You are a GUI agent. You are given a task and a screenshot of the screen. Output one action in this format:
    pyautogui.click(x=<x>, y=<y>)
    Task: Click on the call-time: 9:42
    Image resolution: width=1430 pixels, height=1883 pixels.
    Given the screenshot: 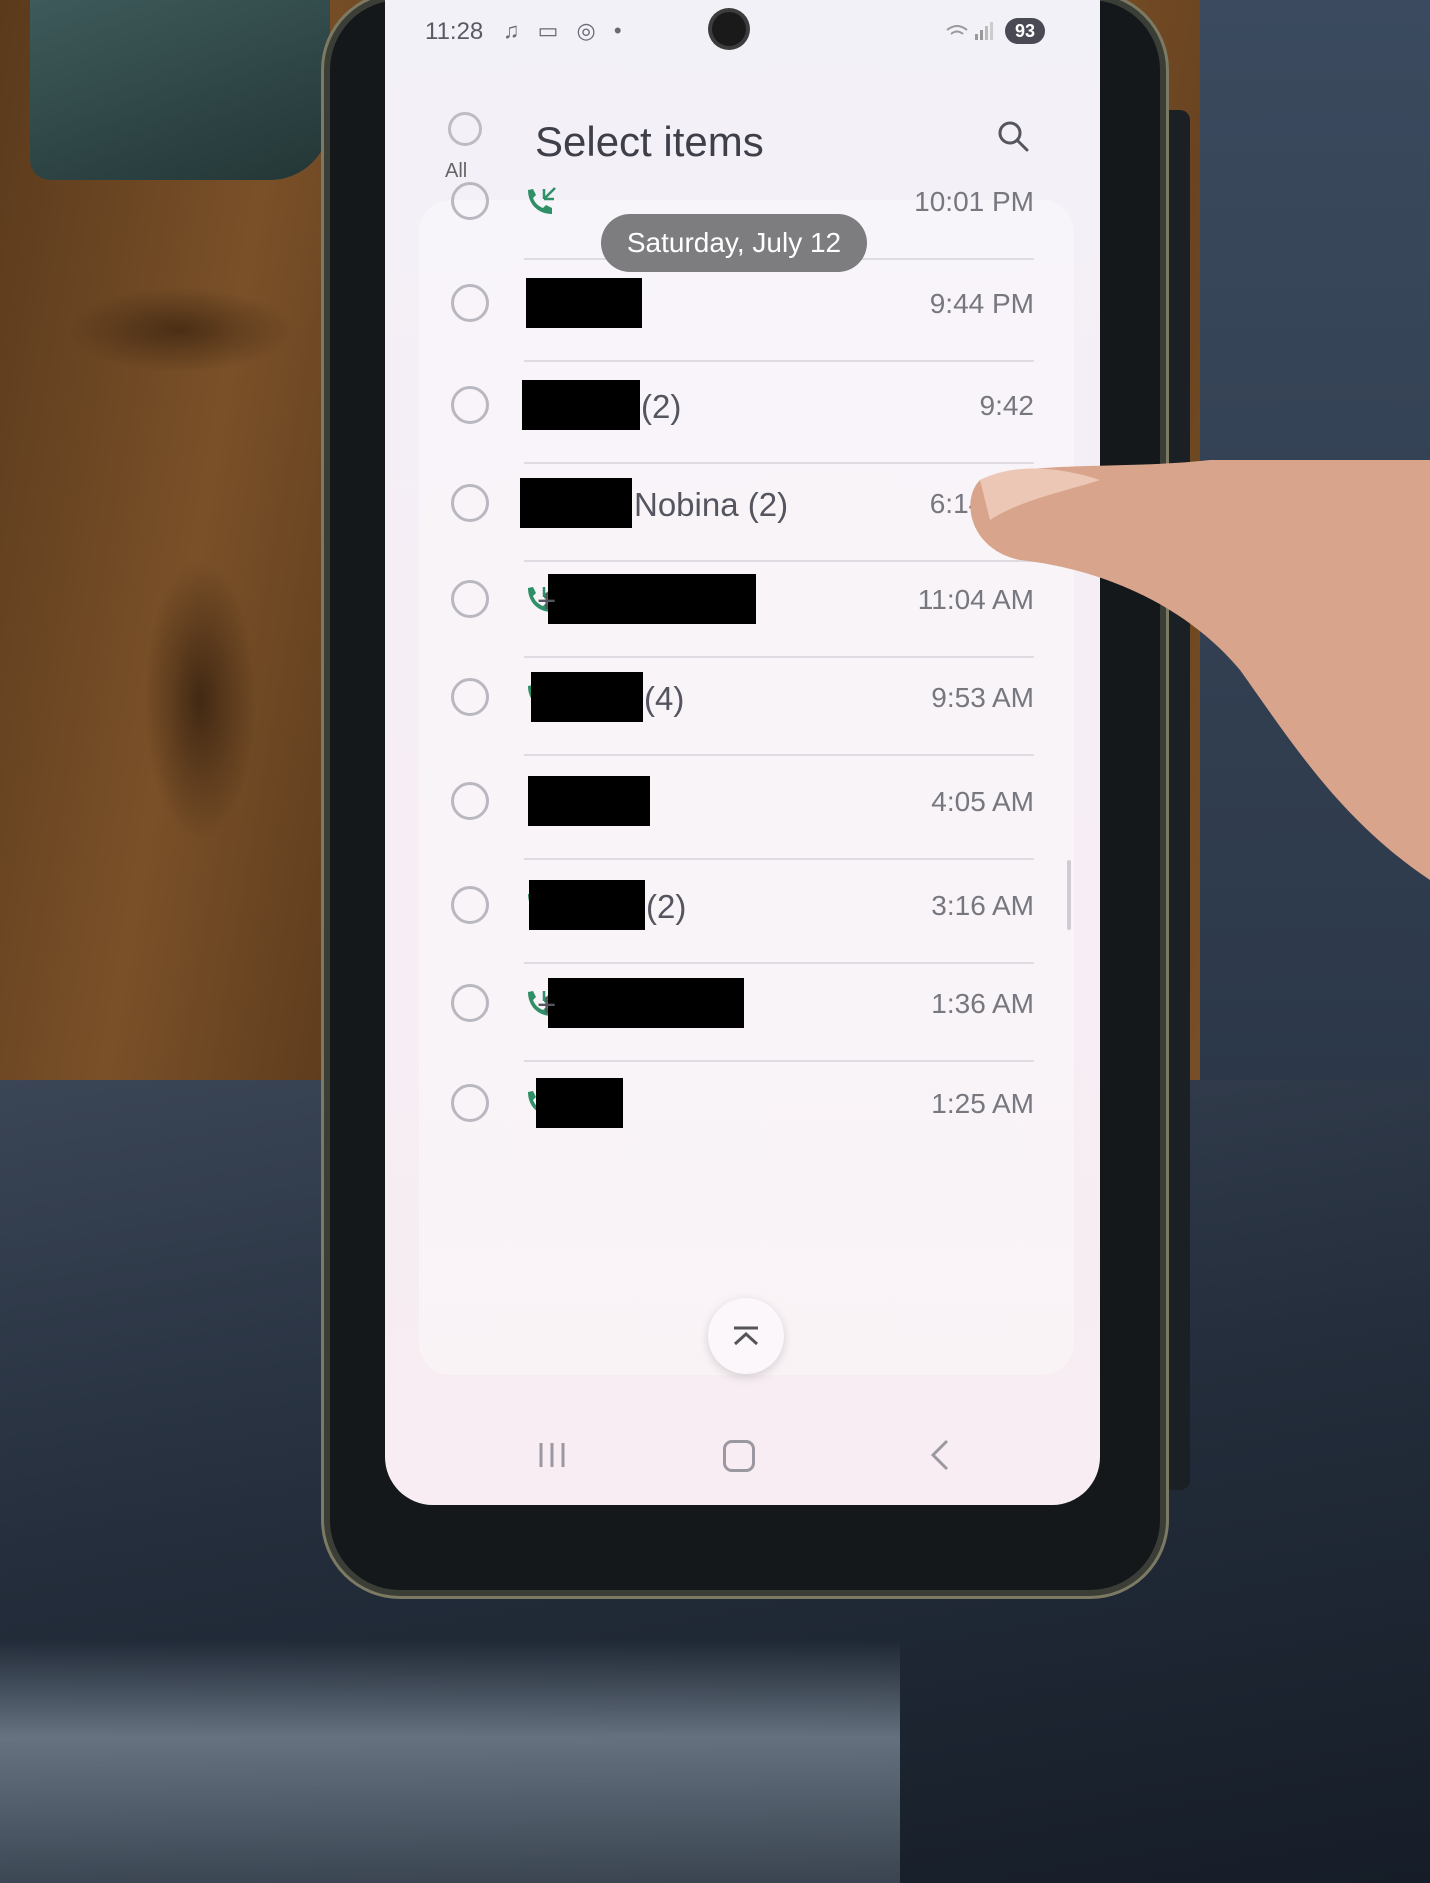 What is the action you would take?
    pyautogui.click(x=1007, y=405)
    